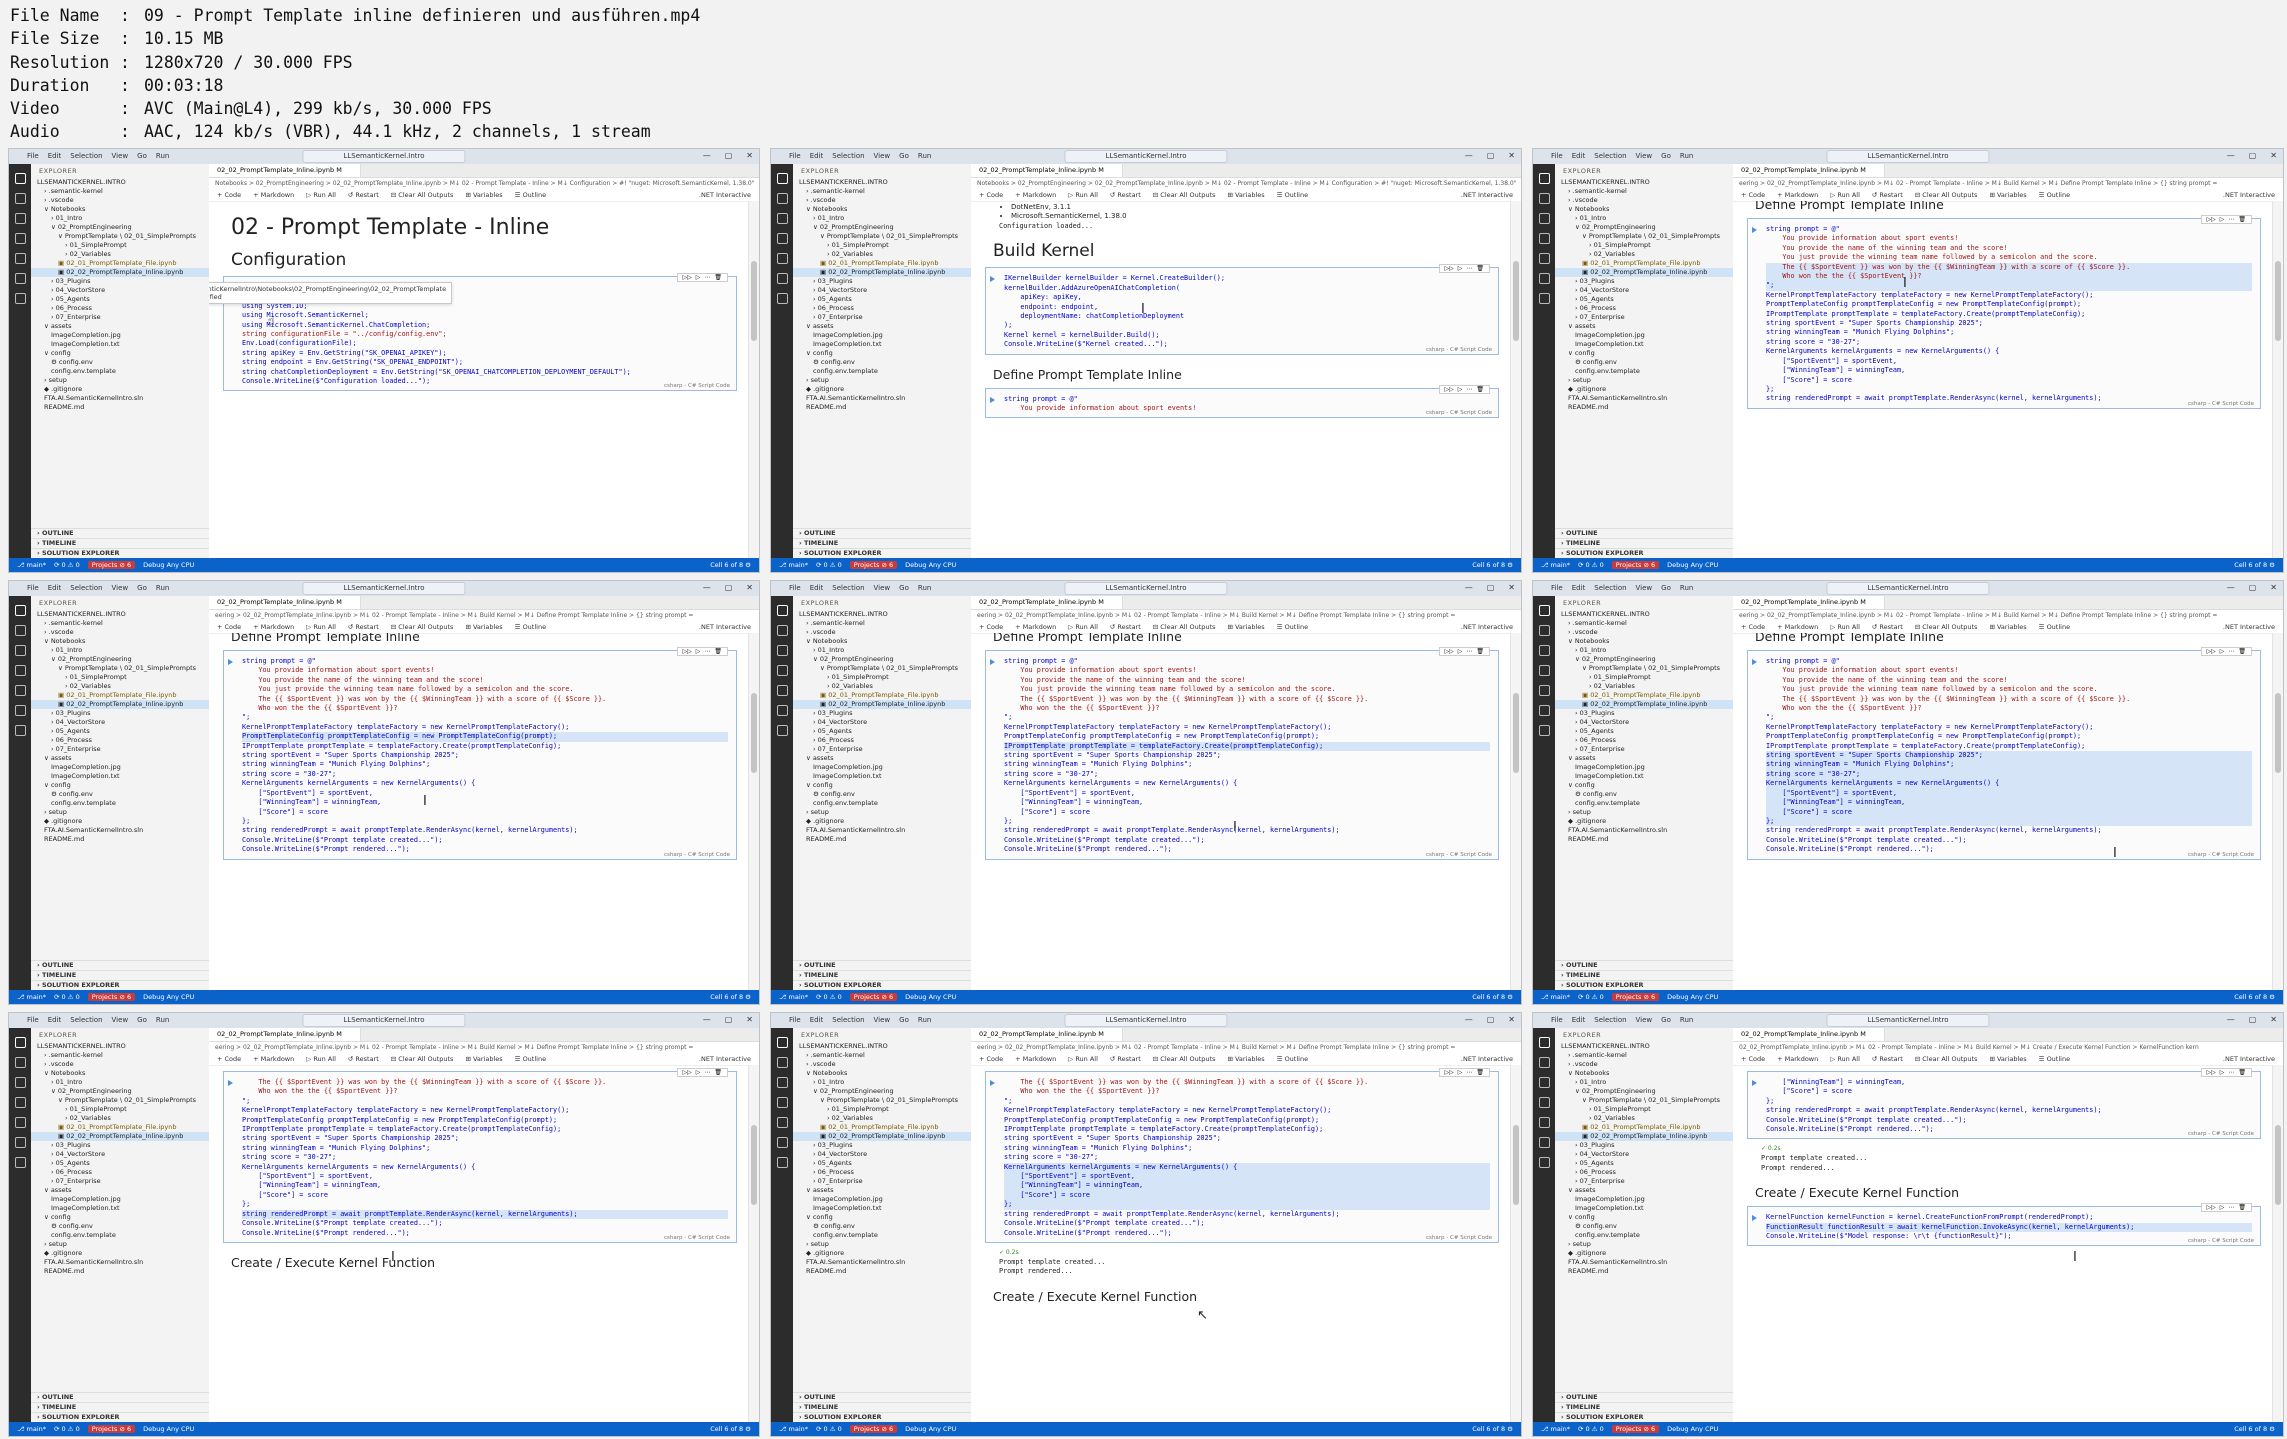  Describe the element at coordinates (729, 587) in the screenshot. I see `maximize-button: ▢` at that location.